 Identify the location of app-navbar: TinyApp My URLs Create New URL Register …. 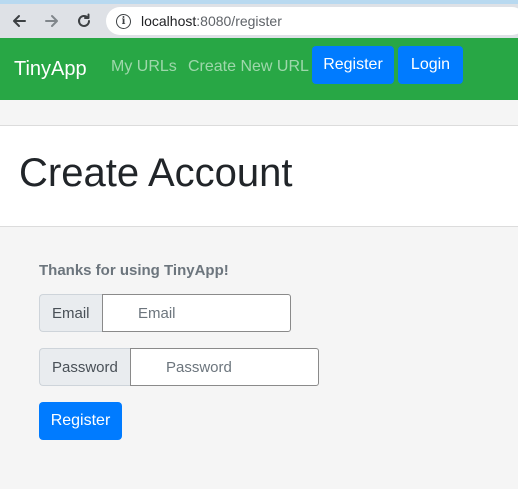
(259, 69).